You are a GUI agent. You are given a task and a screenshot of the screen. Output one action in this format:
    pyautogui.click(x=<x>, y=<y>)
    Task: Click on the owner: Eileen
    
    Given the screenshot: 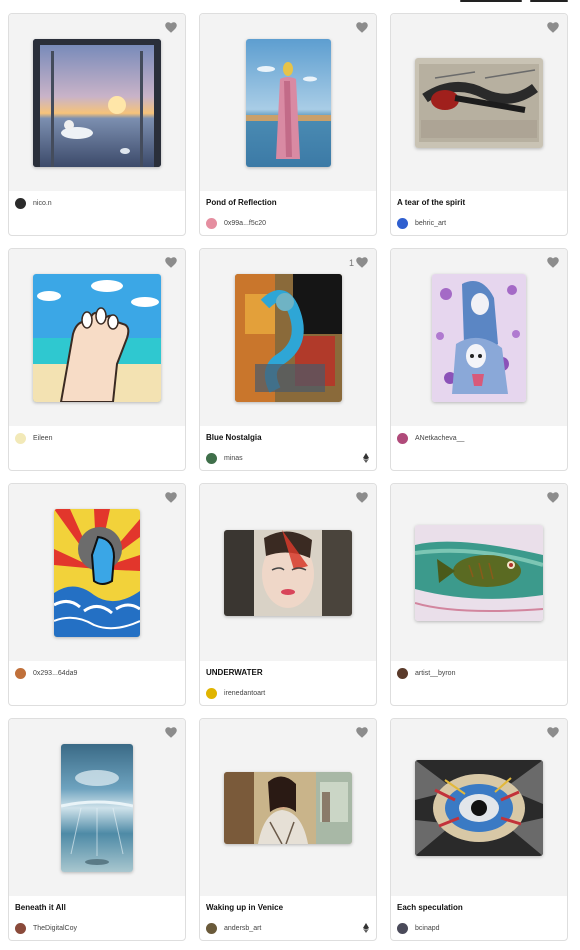 What is the action you would take?
    pyautogui.click(x=33, y=438)
    